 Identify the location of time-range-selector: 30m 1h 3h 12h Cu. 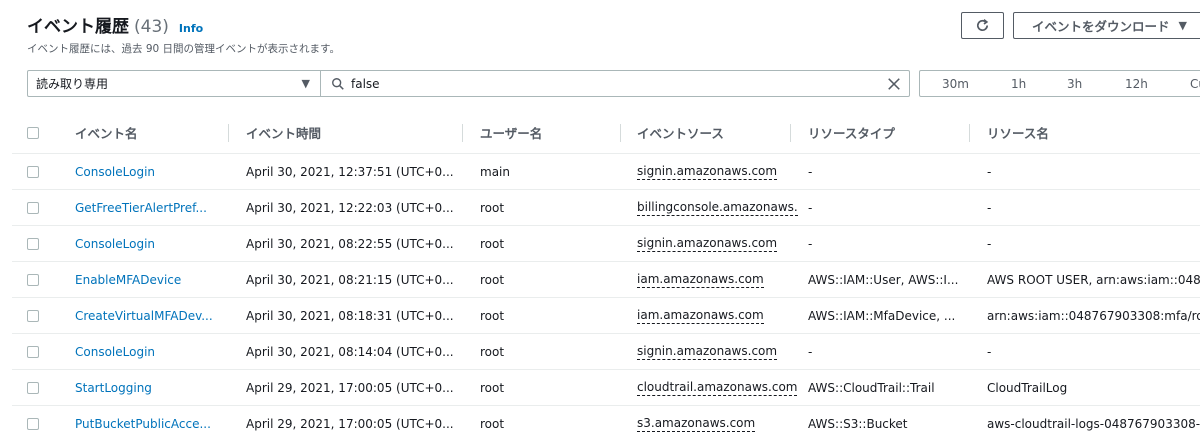
(1059, 83).